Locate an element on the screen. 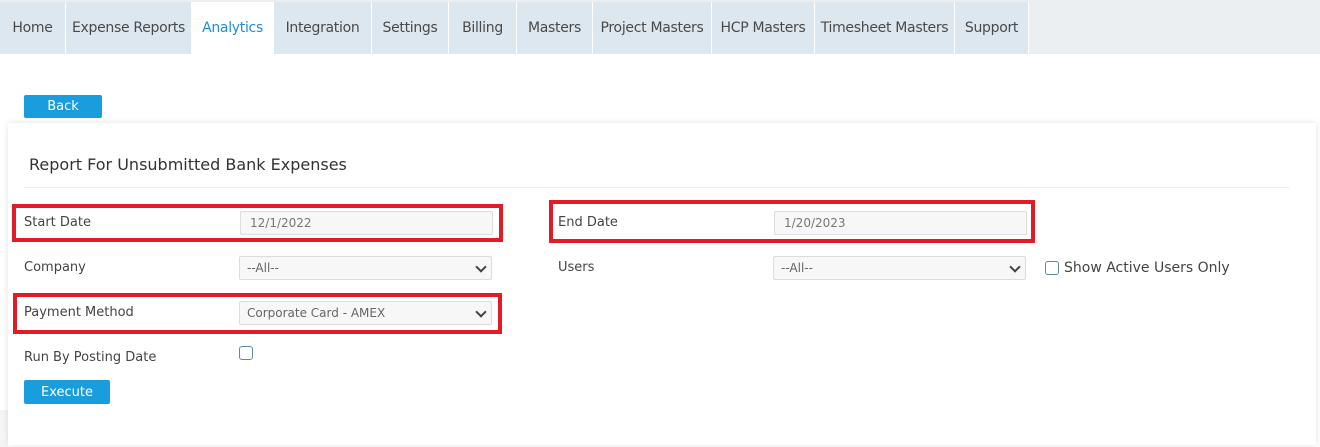 The height and width of the screenshot is (447, 1320). page-background is located at coordinates (4, 428).